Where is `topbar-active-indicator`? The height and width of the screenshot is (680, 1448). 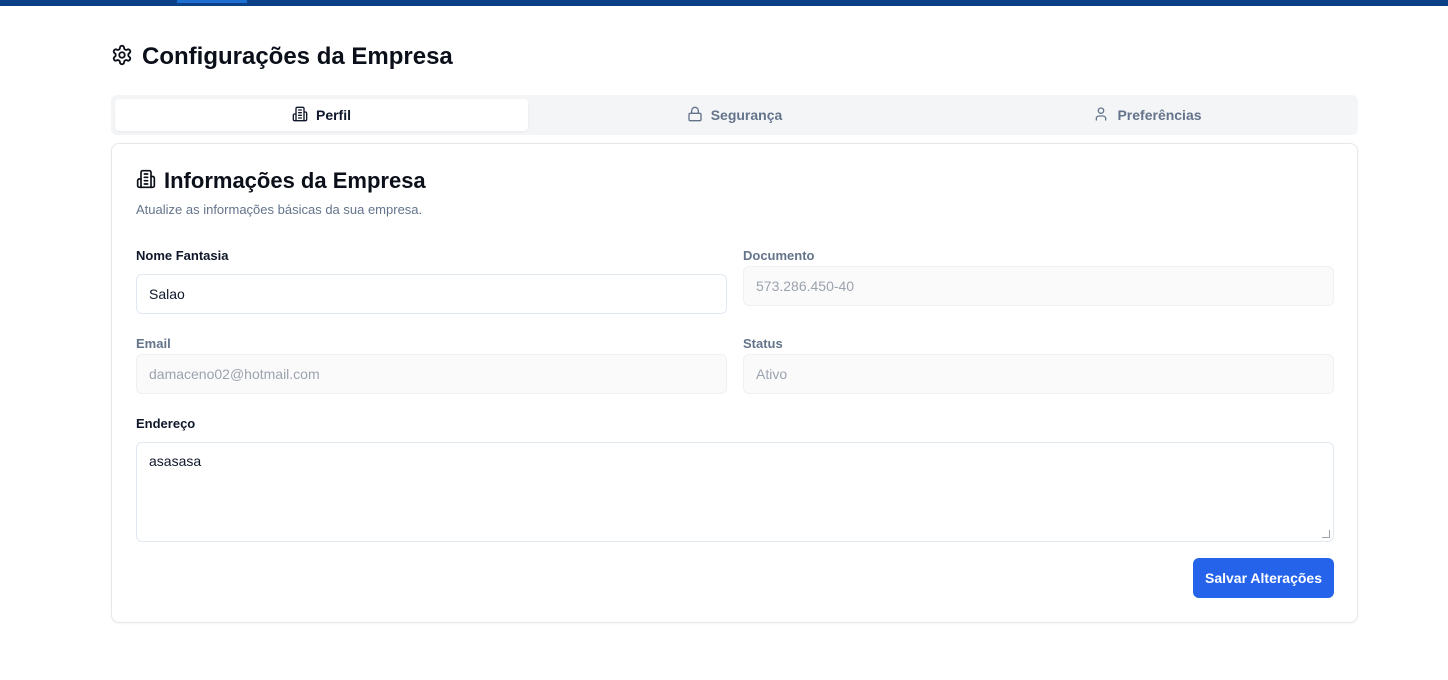
topbar-active-indicator is located at coordinates (212, 1).